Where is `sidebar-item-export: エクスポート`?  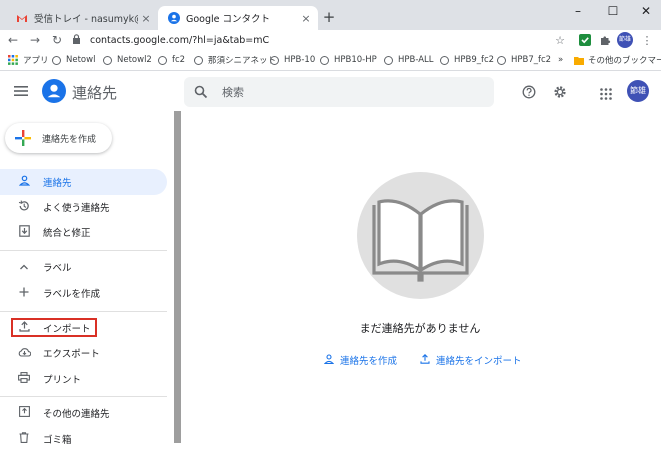 sidebar-item-export: エクスポート is located at coordinates (83, 353).